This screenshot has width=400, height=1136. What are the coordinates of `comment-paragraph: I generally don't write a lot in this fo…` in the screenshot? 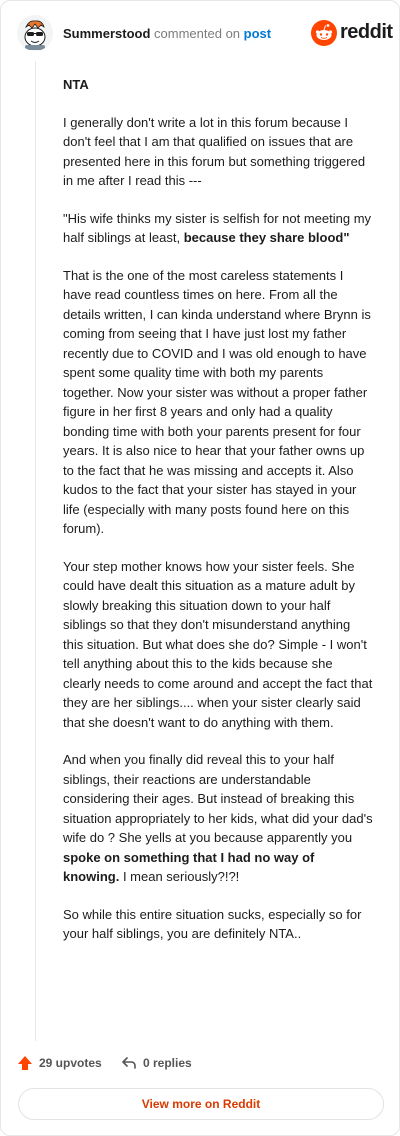 It's located at (214, 151).